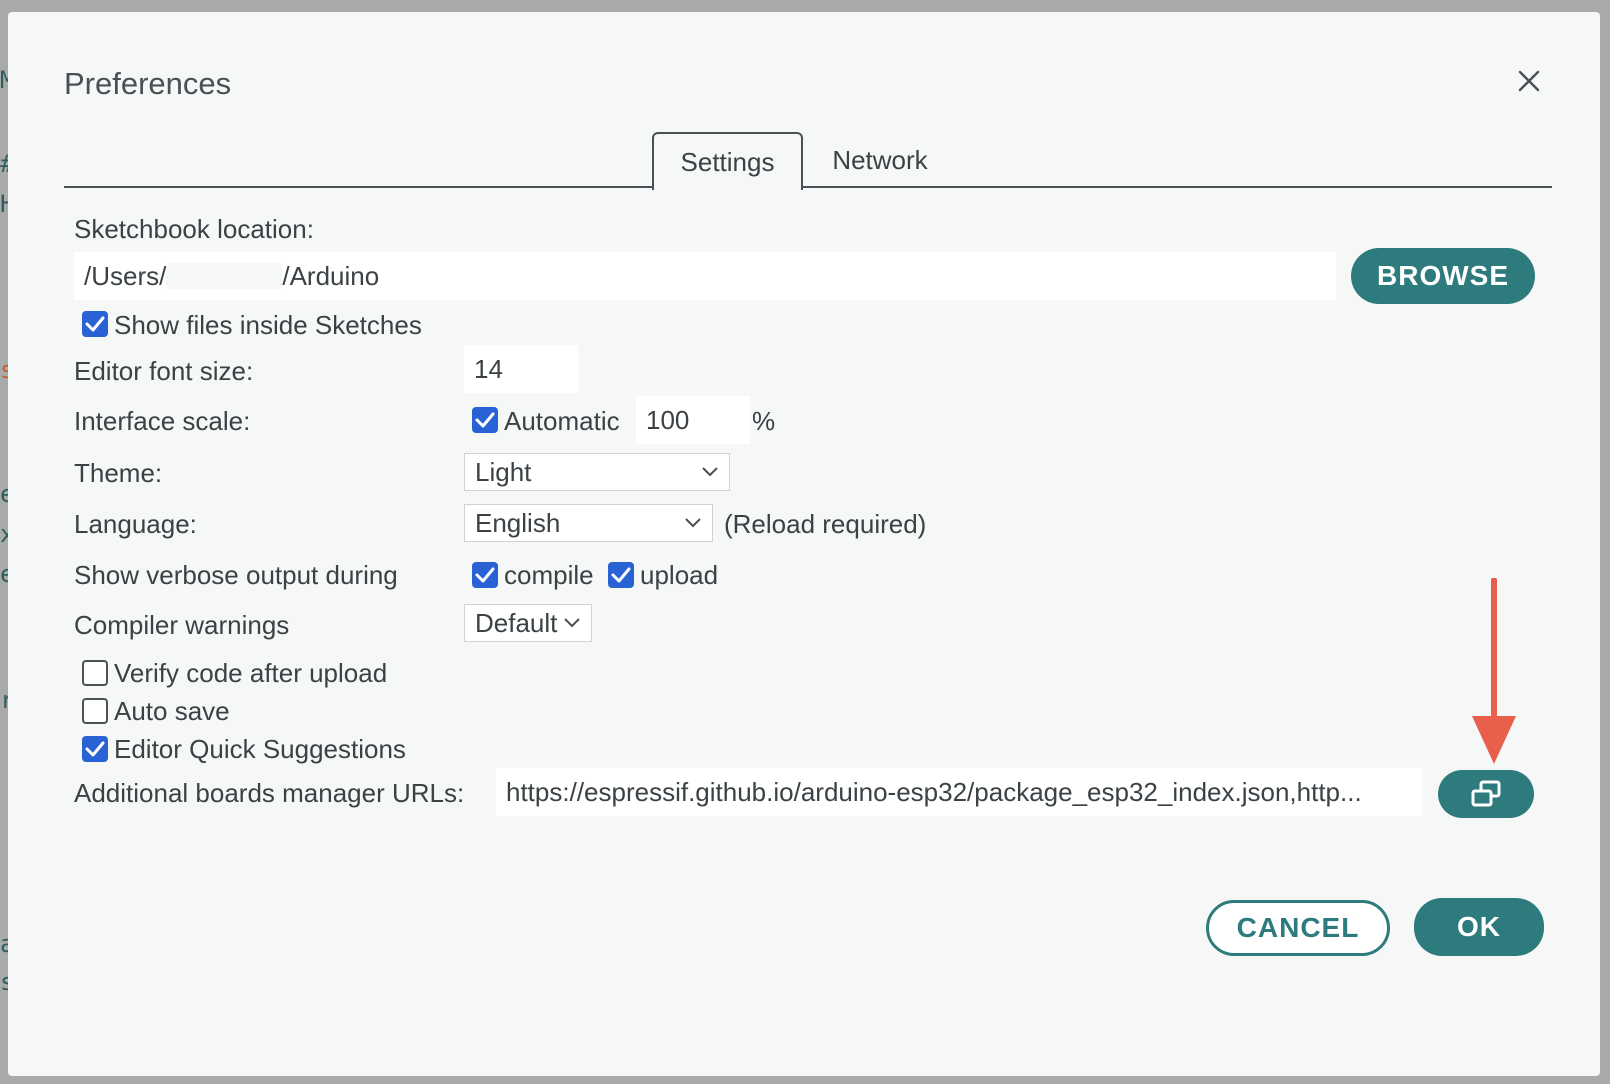  I want to click on verbose-compile-checkbox, so click(485, 575).